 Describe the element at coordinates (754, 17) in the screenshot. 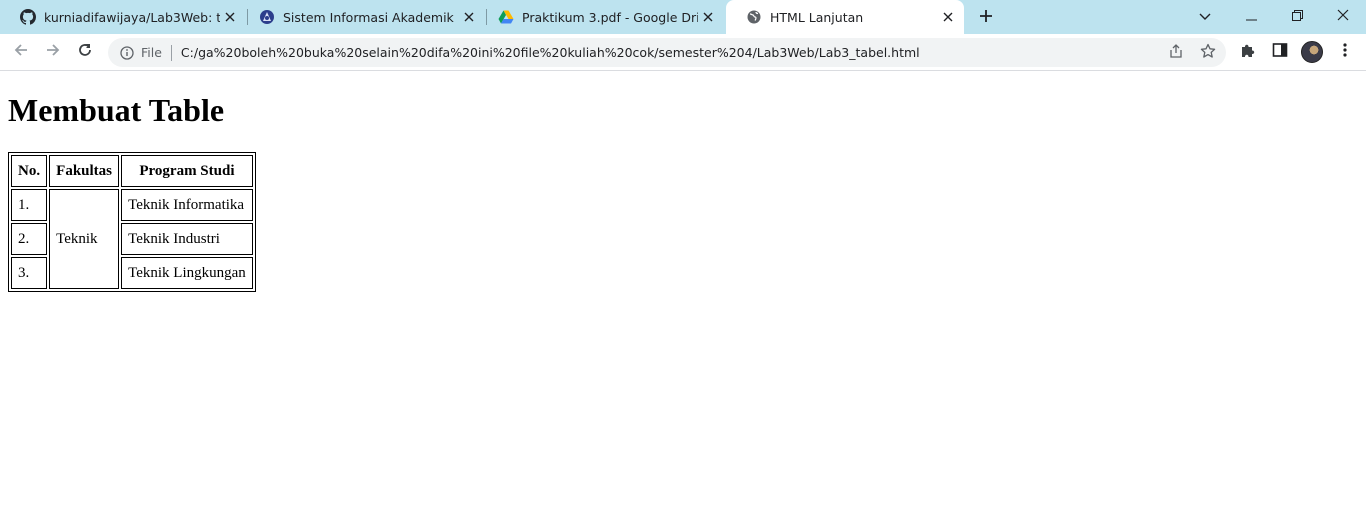

I see `globe-icon` at that location.